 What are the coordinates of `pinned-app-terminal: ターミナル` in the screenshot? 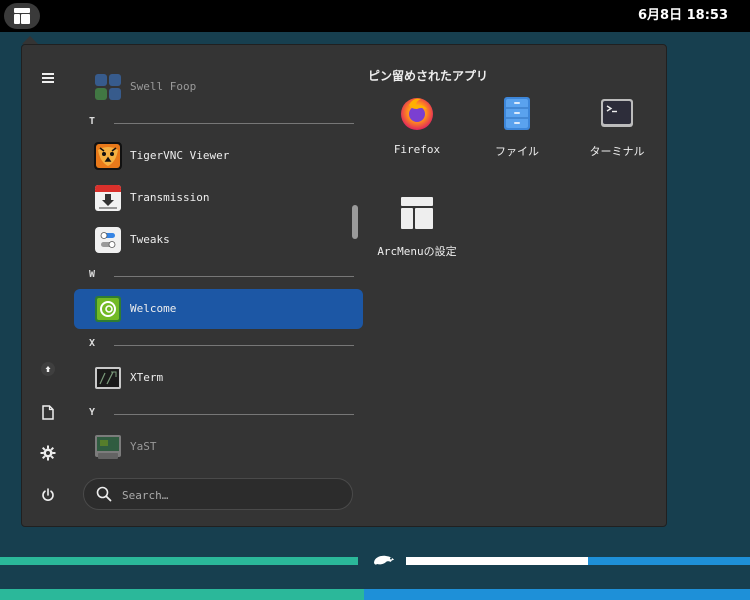 It's located at (617, 140).